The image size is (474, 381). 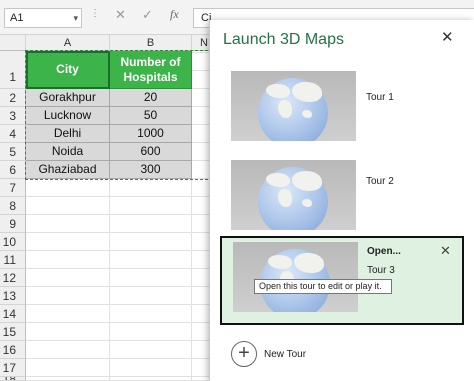 What do you see at coordinates (147, 15) in the screenshot?
I see `enter-icon: ✓` at bounding box center [147, 15].